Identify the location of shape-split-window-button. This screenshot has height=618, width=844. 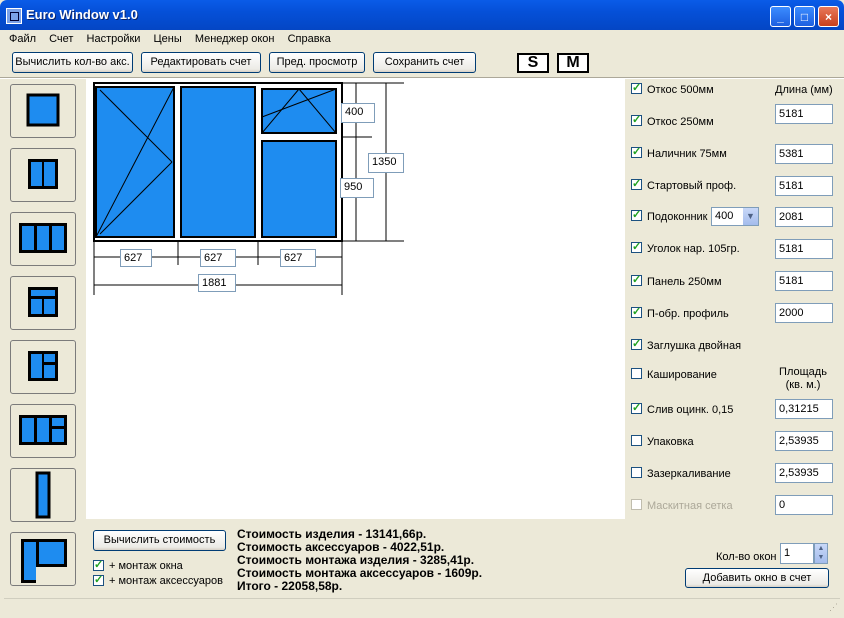
(43, 367).